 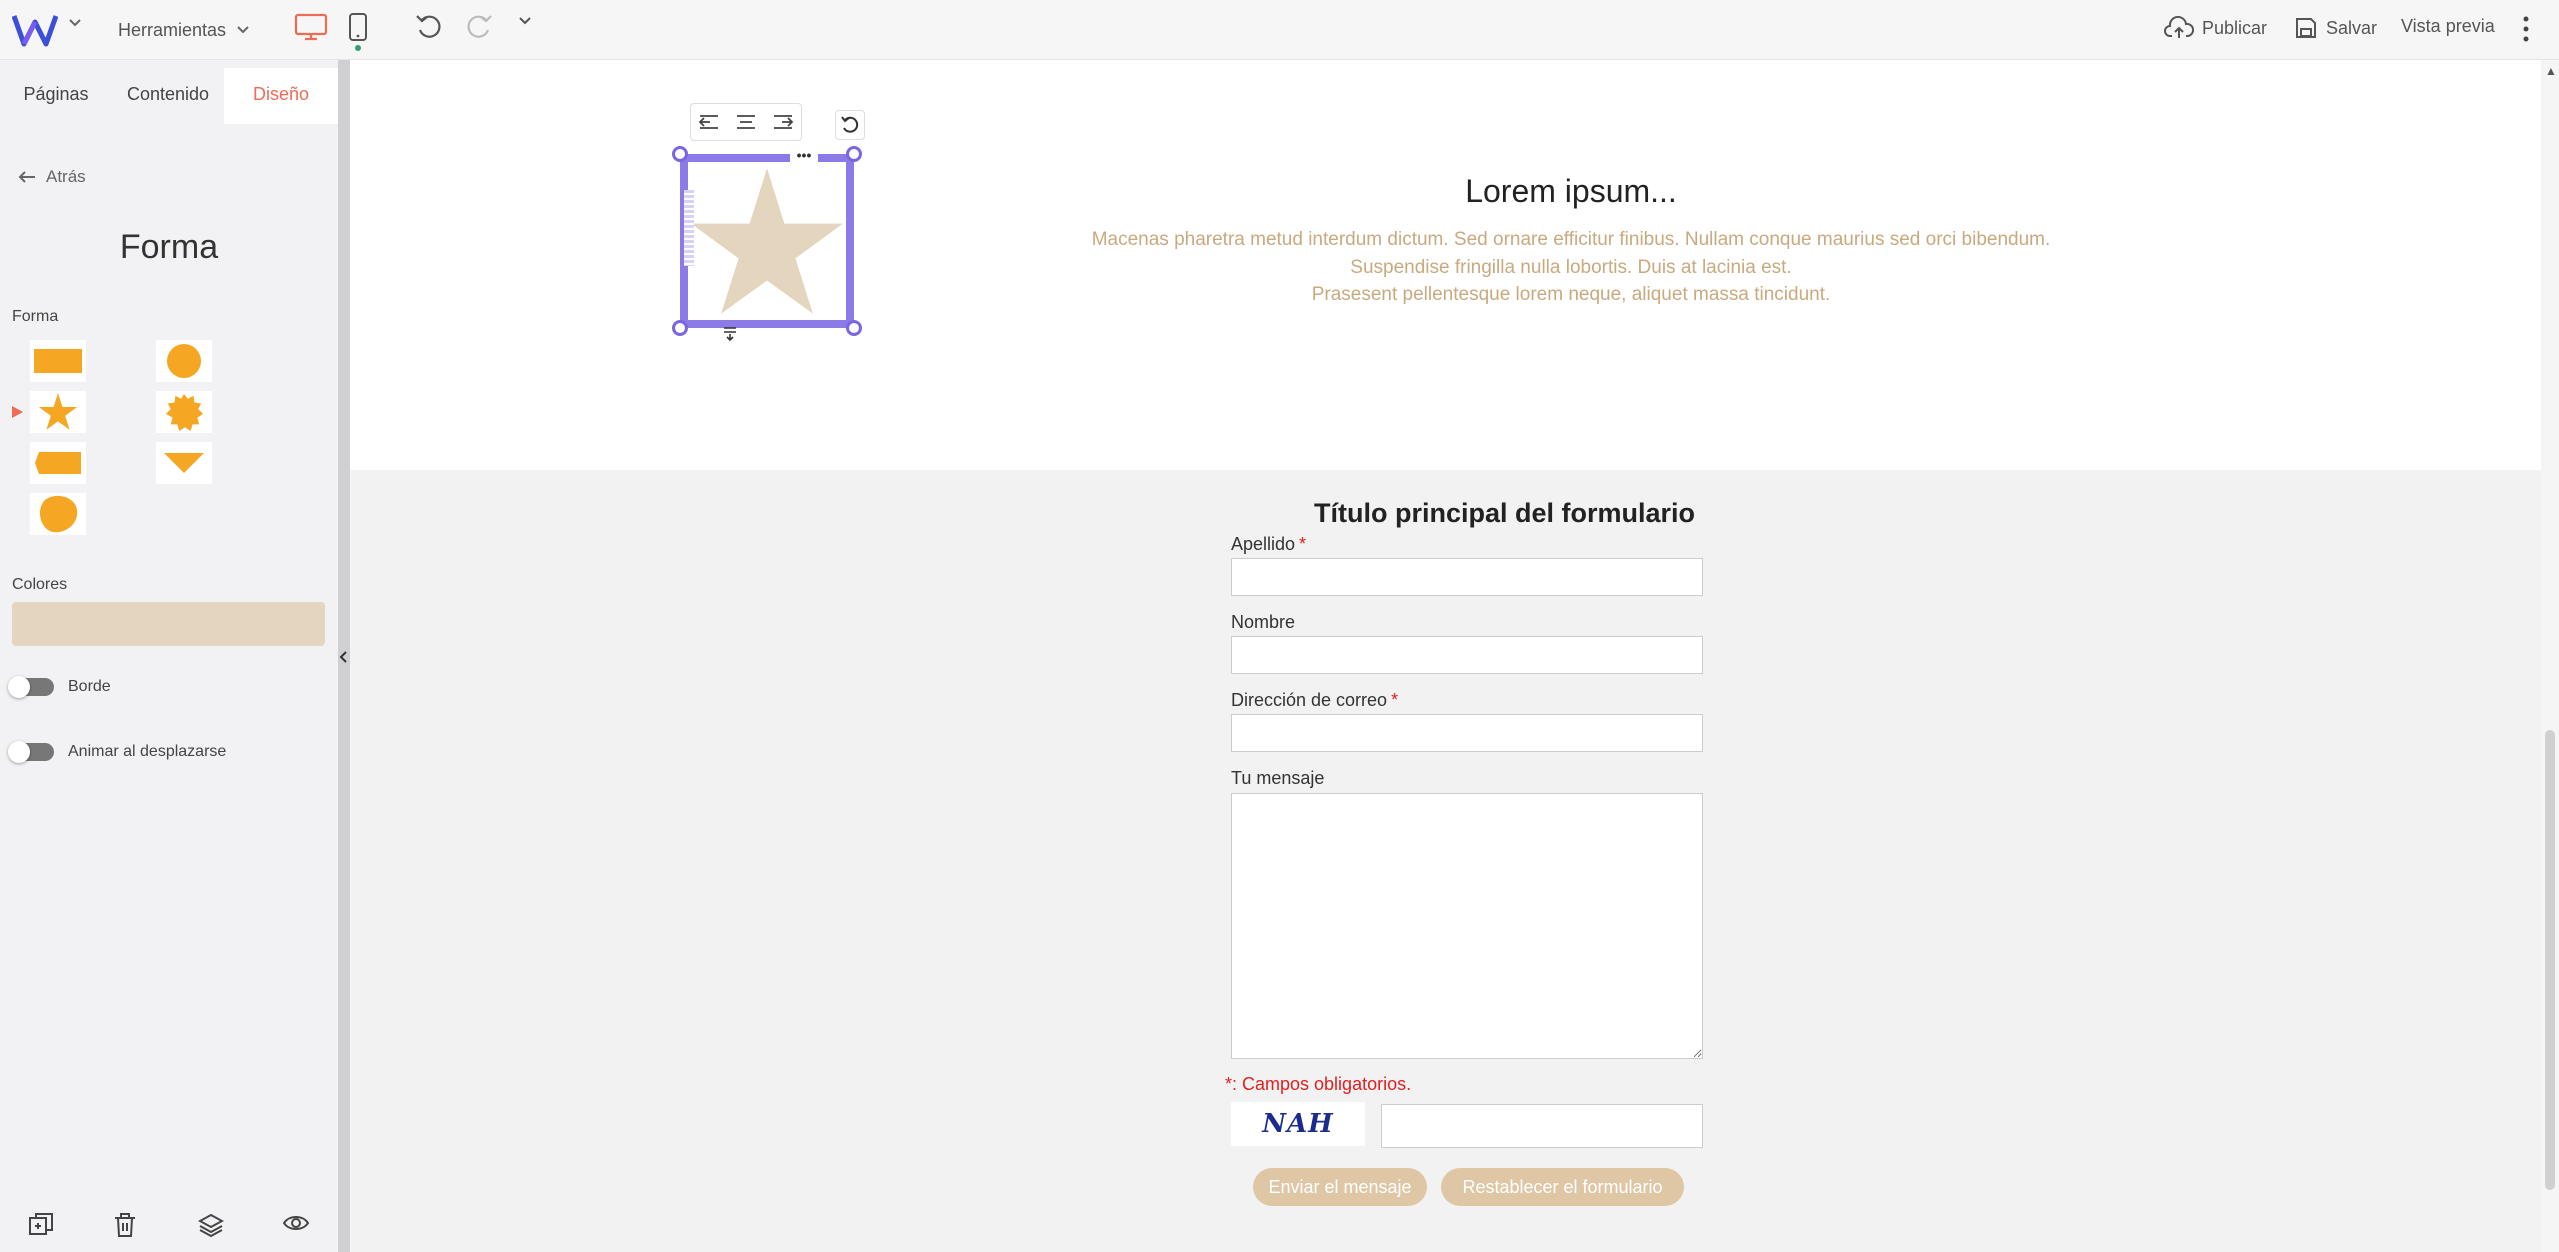 What do you see at coordinates (767, 241) in the screenshot?
I see `star-shape` at bounding box center [767, 241].